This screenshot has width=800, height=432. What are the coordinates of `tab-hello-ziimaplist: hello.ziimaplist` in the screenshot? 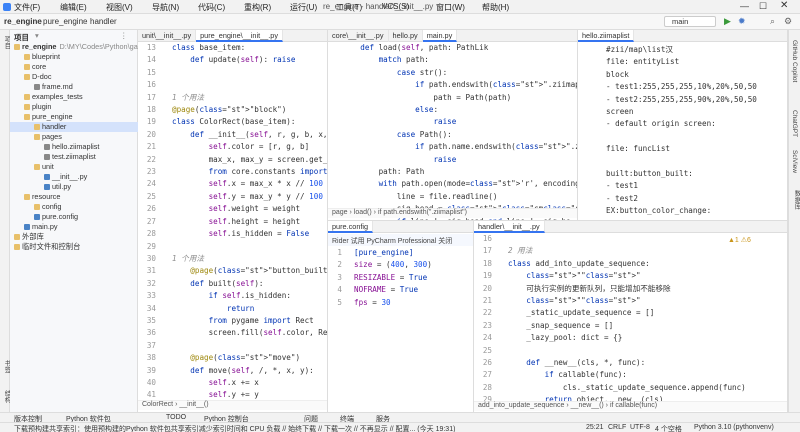 It's located at (606, 36).